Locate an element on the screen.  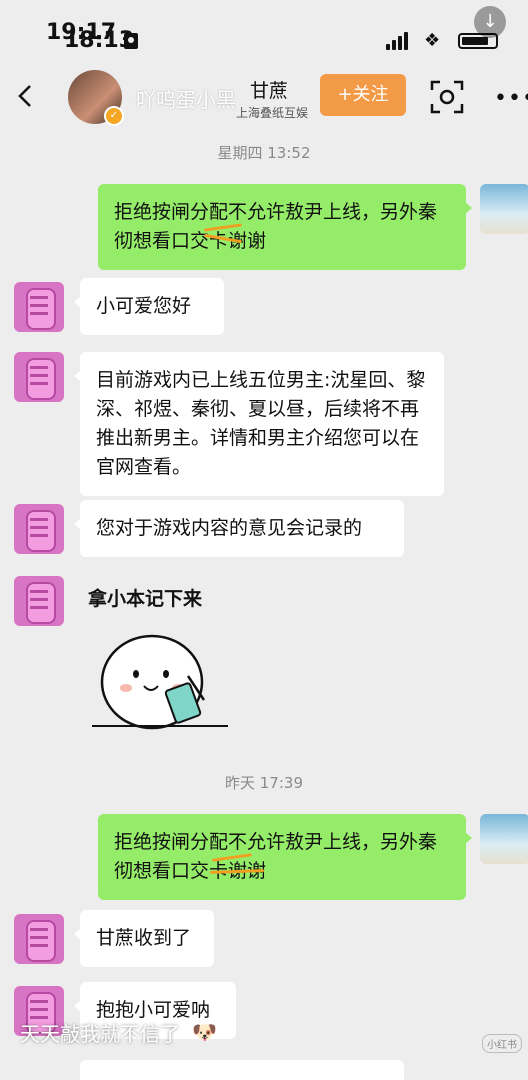
wifi-icon: ❖ is located at coordinates (432, 40).